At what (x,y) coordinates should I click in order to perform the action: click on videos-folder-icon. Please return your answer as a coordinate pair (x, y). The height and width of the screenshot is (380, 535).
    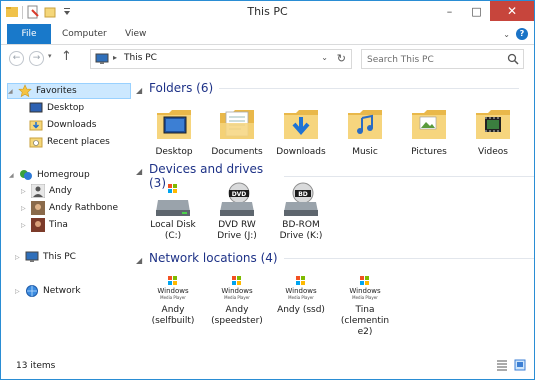
    Looking at the image, I should click on (493, 124).